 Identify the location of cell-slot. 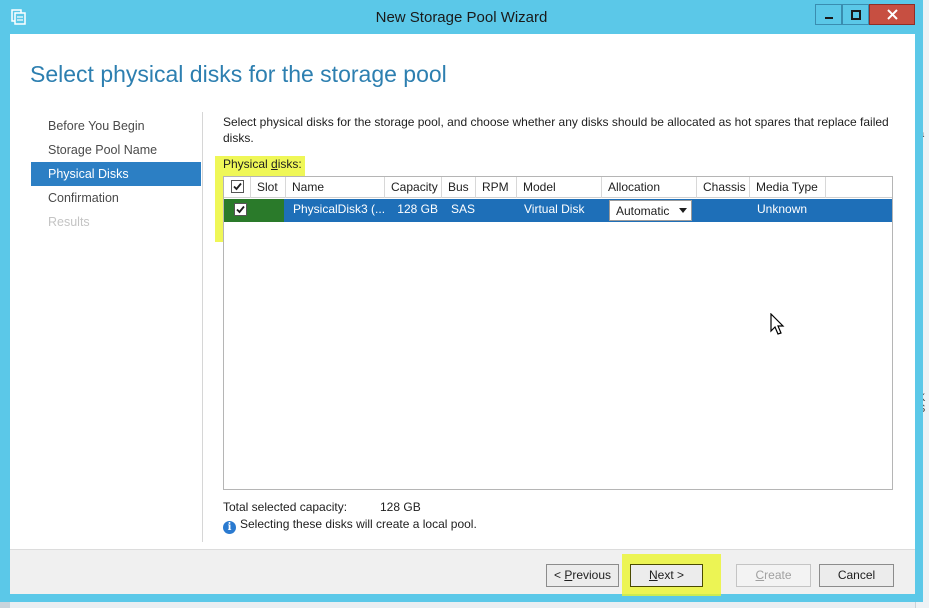
(268, 210).